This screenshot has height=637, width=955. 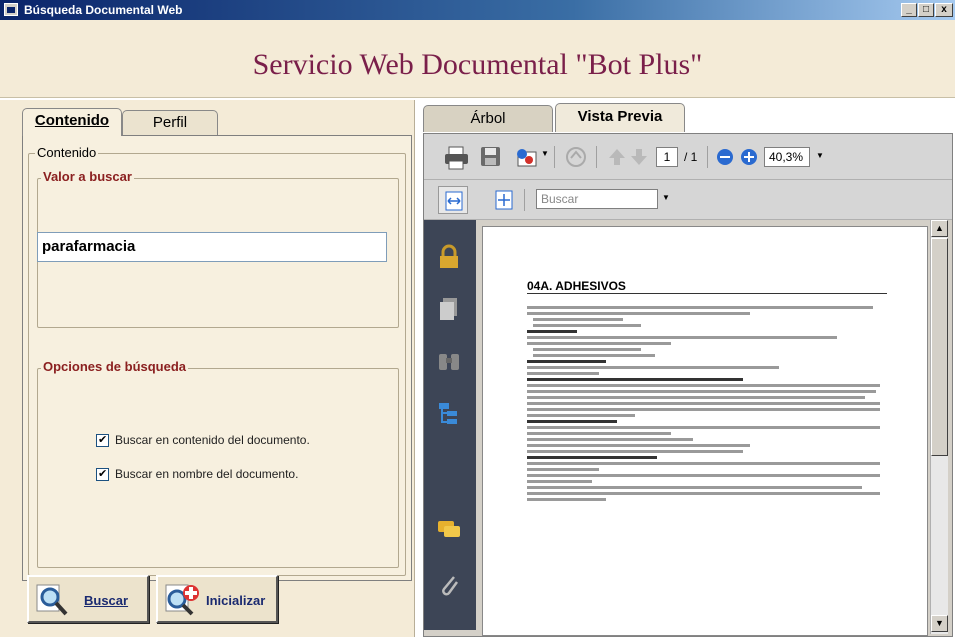 I want to click on checkbox-buscar-nombre, so click(x=102, y=474).